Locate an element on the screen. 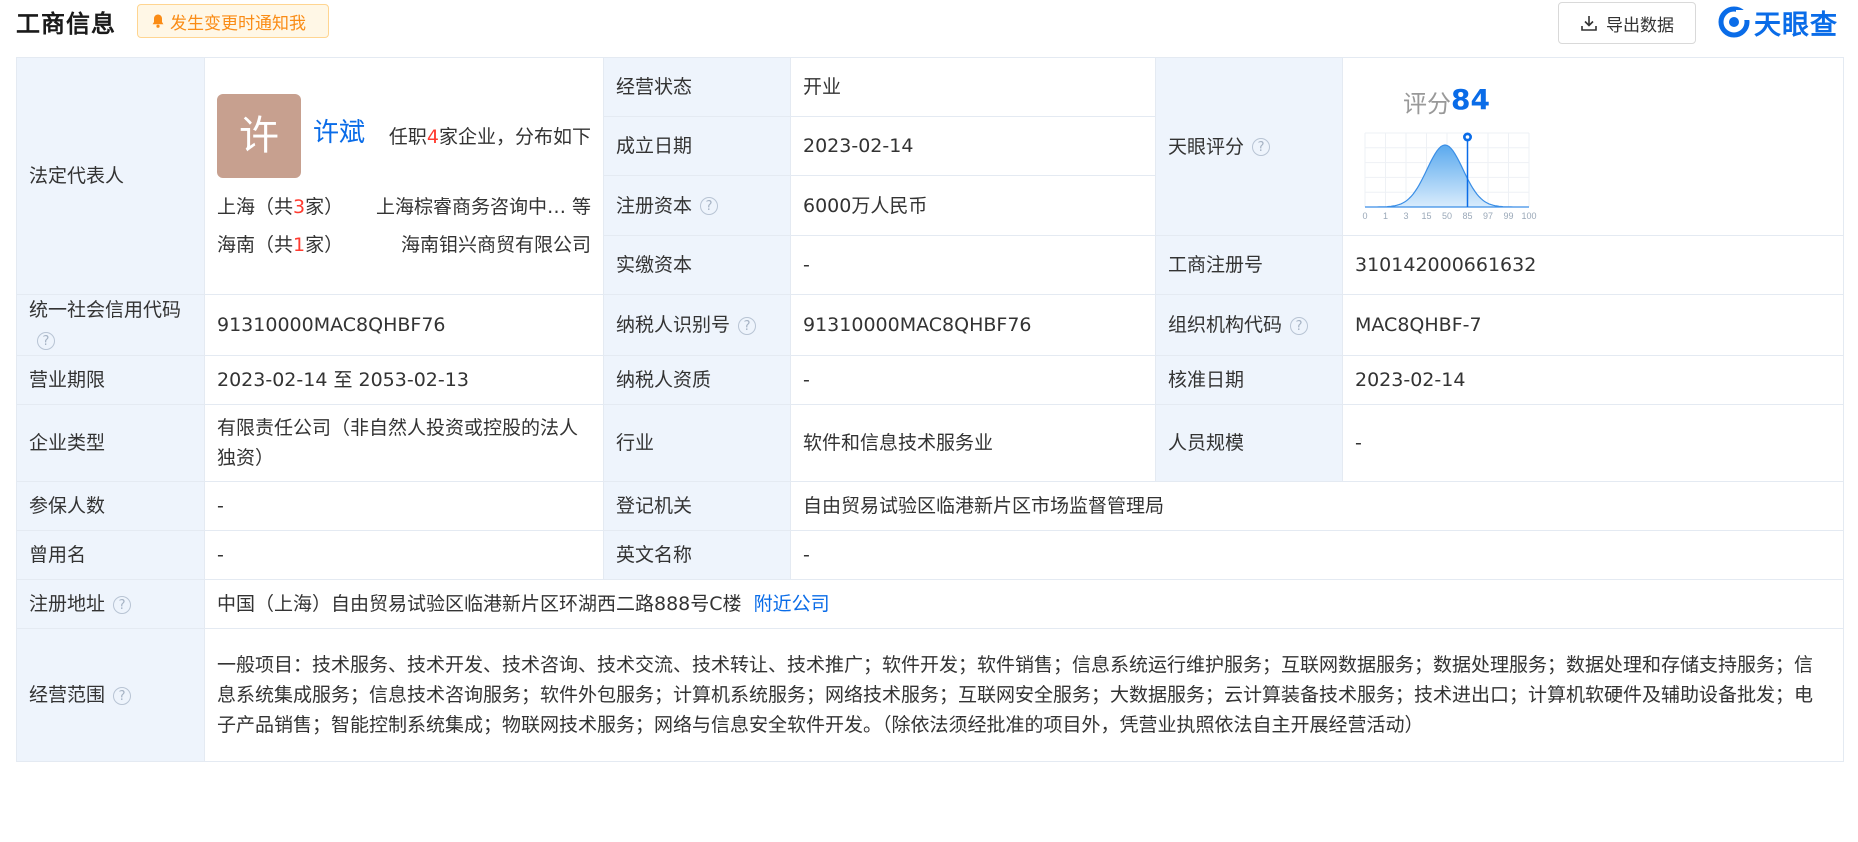  x-tick-label: 0 is located at coordinates (1364, 216).